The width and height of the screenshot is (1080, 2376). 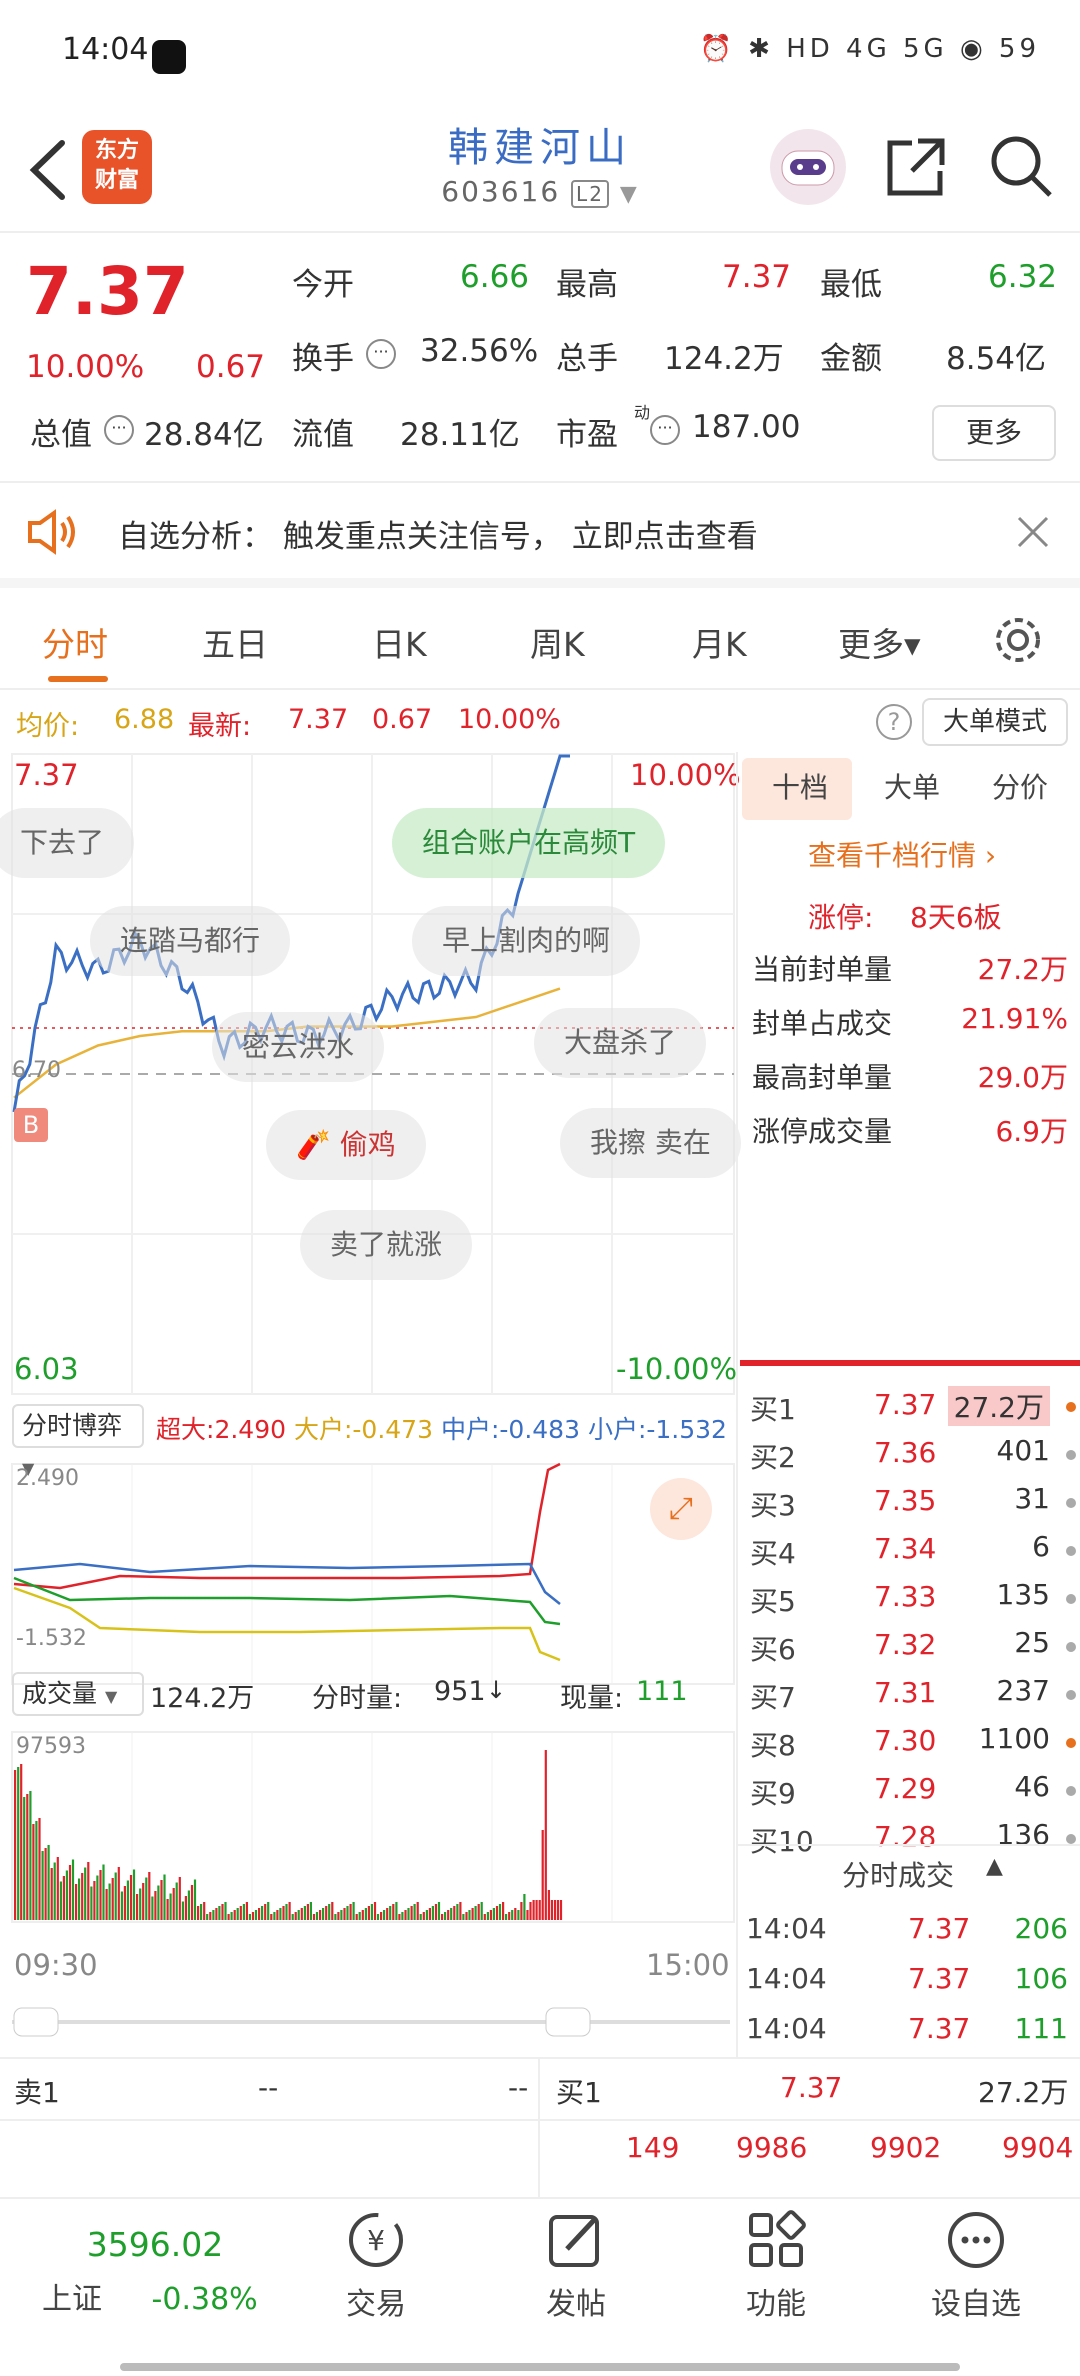 I want to click on tab-daily-k: 日K, so click(x=399, y=642).